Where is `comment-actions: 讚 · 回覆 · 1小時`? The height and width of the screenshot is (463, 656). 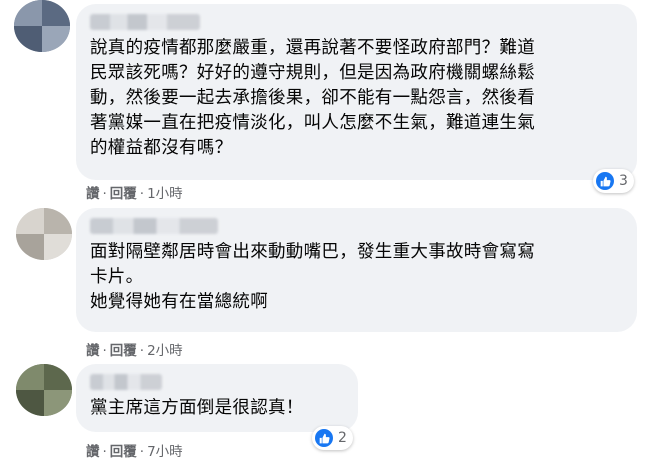 comment-actions: 讚 · 回覆 · 1小時 is located at coordinates (134, 192).